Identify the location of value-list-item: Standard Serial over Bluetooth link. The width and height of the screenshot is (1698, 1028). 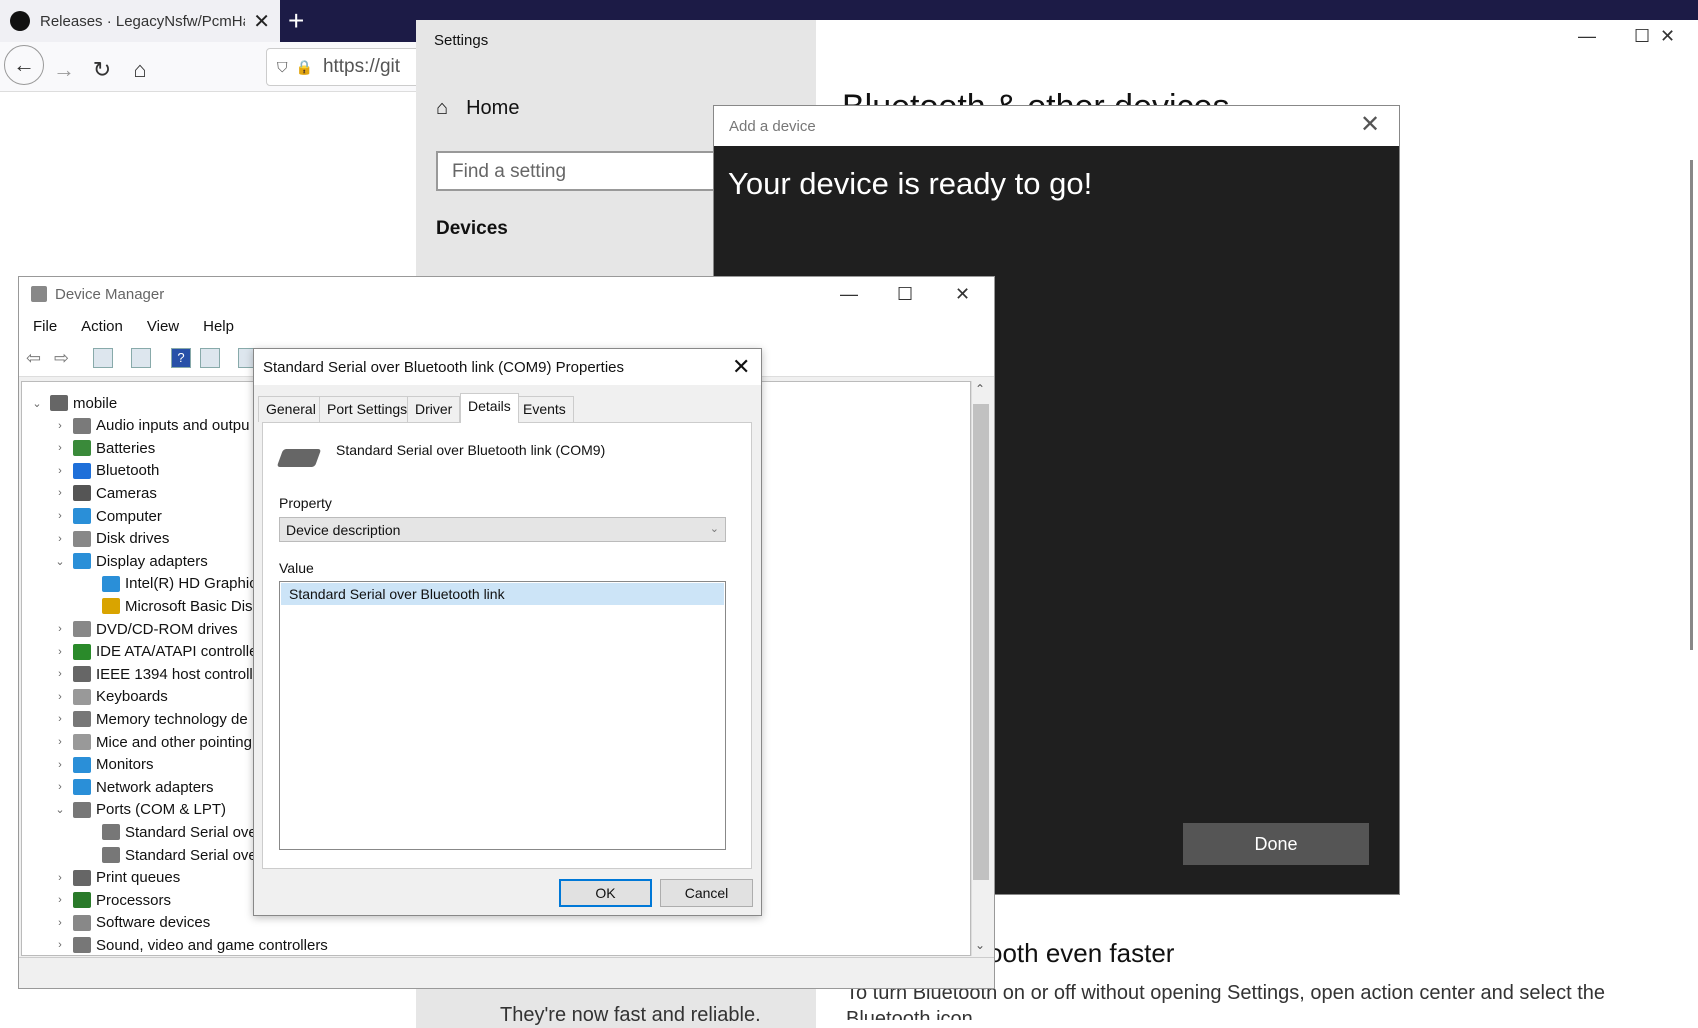
(502, 594).